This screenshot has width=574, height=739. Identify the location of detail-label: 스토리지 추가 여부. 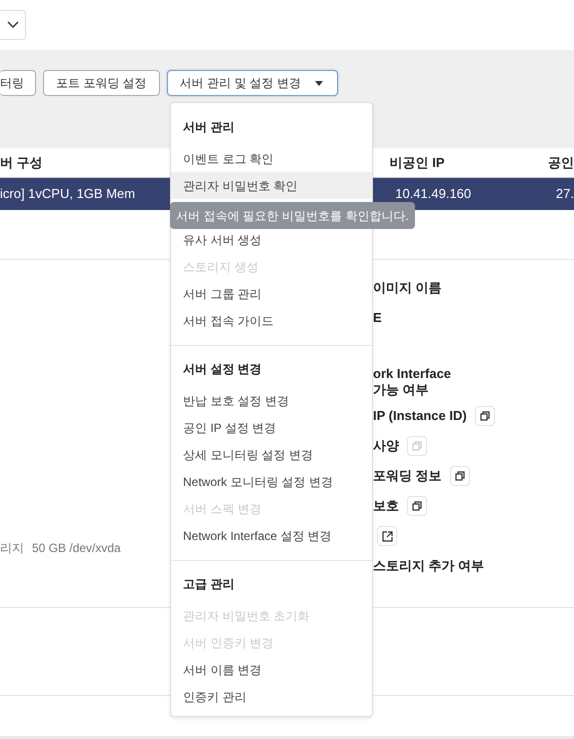
(428, 566).